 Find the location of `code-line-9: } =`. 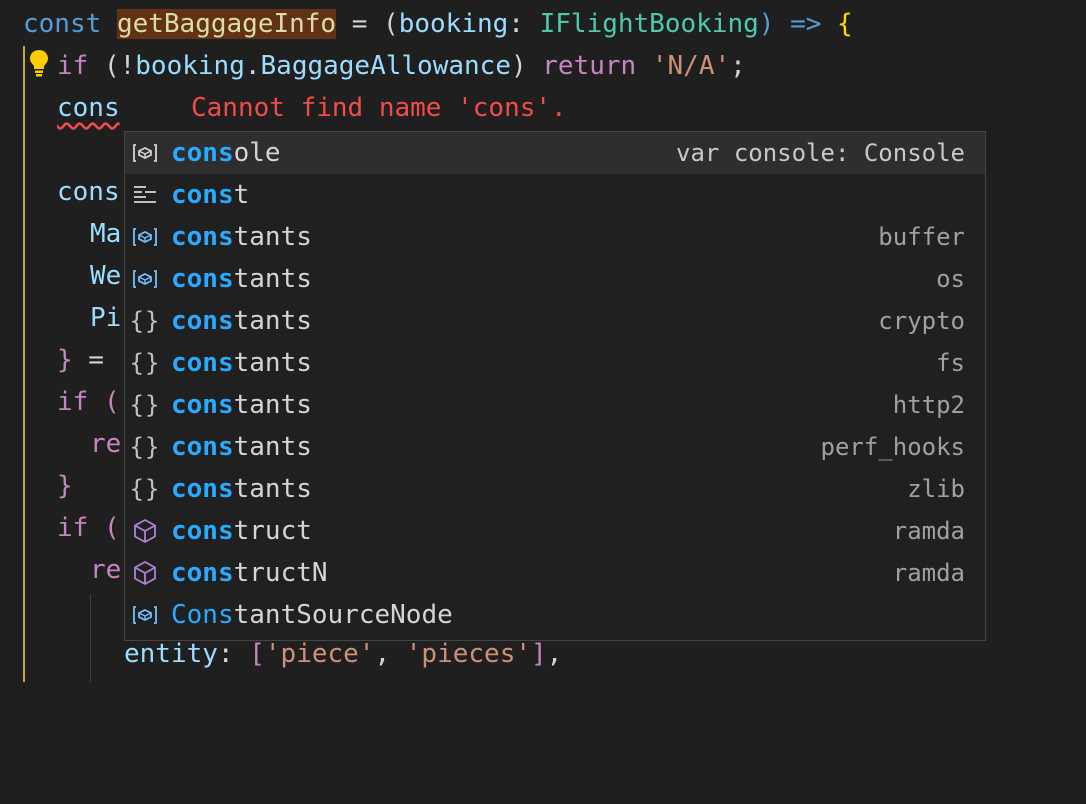

code-line-9: } = is located at coordinates (80, 360).